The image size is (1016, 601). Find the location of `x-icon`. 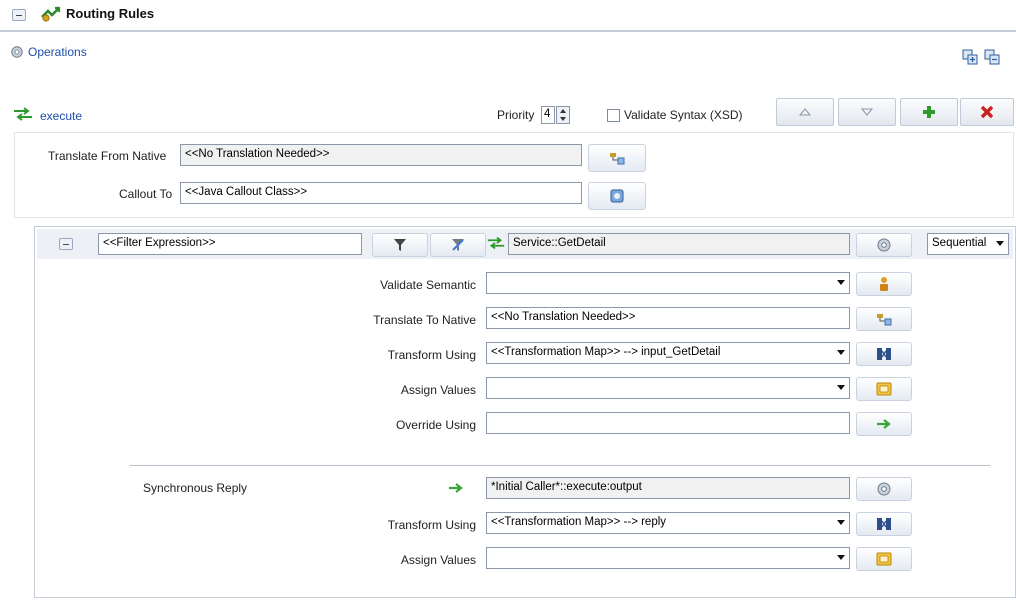

x-icon is located at coordinates (987, 112).